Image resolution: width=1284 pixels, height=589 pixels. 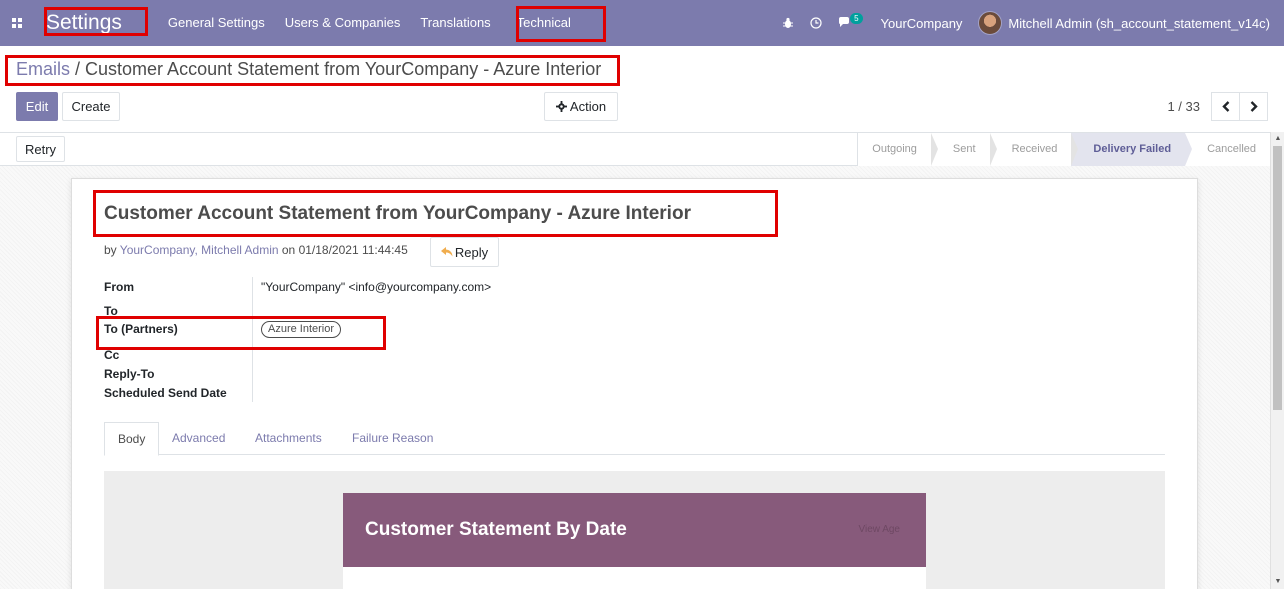 I want to click on pager-next-button, so click(x=1253, y=106).